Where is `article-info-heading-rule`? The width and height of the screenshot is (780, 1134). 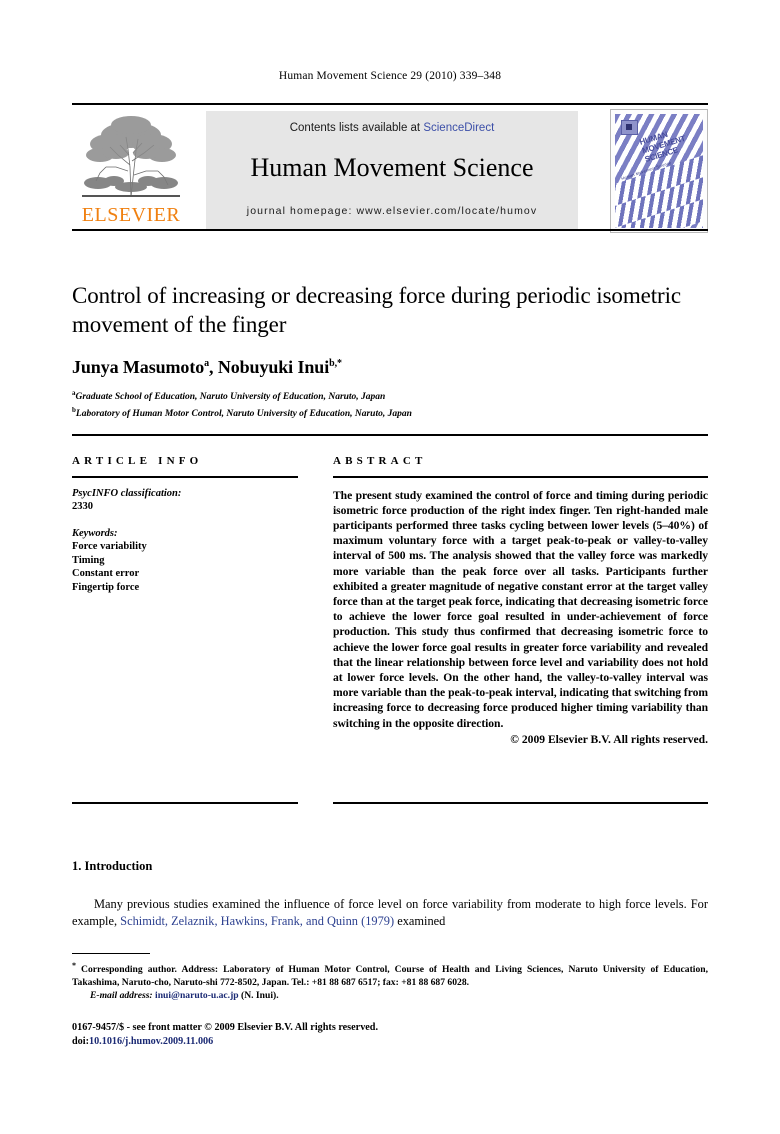 article-info-heading-rule is located at coordinates (185, 477).